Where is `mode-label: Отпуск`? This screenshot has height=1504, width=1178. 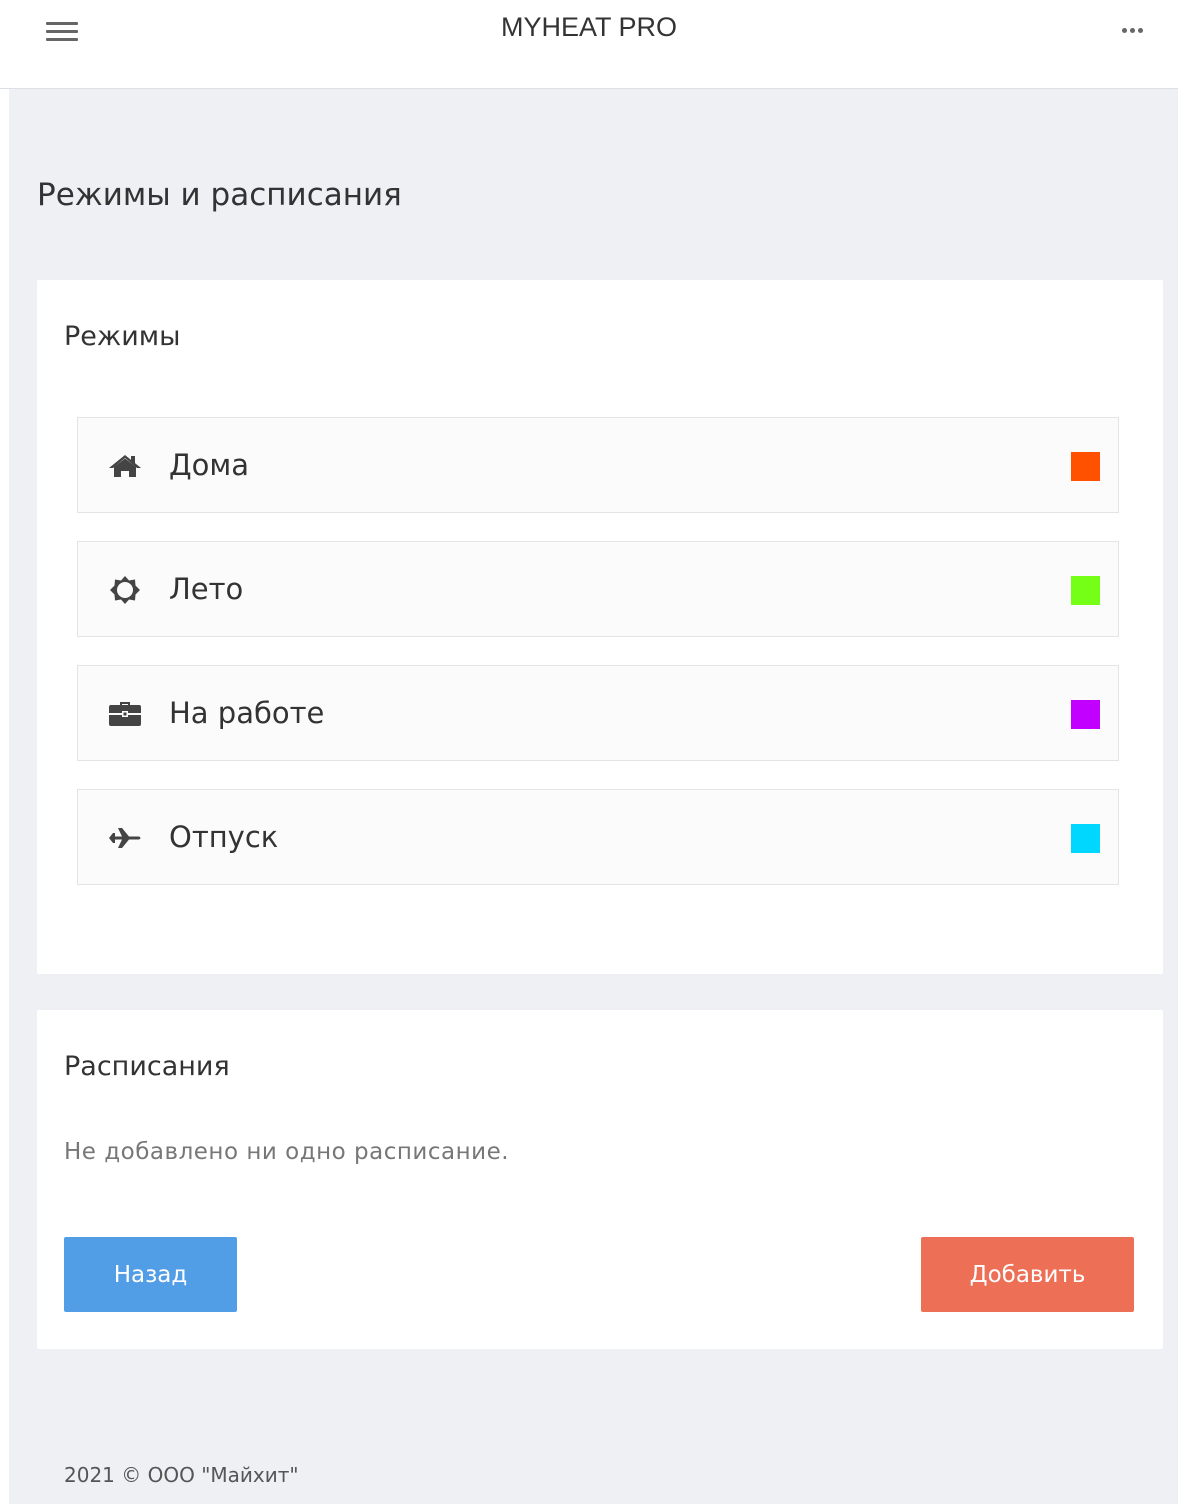
mode-label: Отпуск is located at coordinates (224, 837).